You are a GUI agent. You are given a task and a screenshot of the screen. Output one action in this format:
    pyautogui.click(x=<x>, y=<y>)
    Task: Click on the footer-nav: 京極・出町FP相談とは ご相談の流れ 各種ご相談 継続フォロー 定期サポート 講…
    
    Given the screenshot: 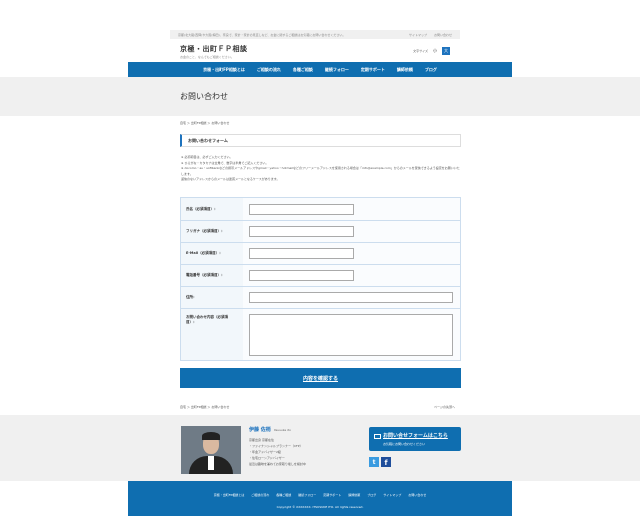 What is the action you would take?
    pyautogui.click(x=320, y=495)
    